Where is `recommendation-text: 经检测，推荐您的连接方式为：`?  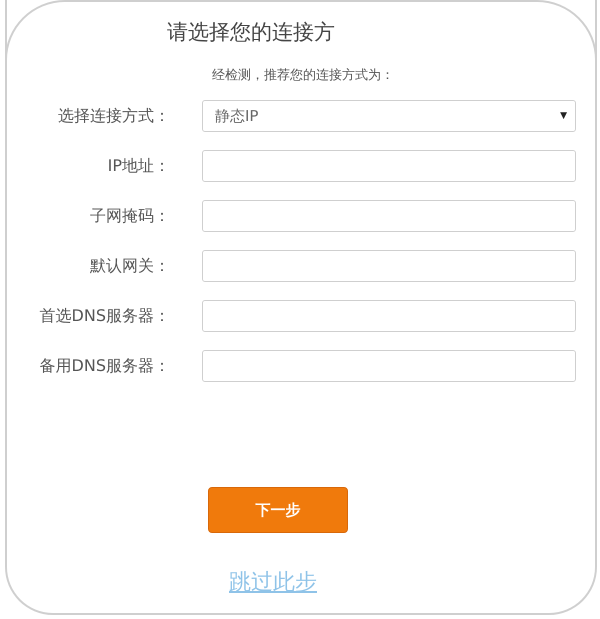 recommendation-text: 经检测，推荐您的连接方式为： is located at coordinates (303, 75).